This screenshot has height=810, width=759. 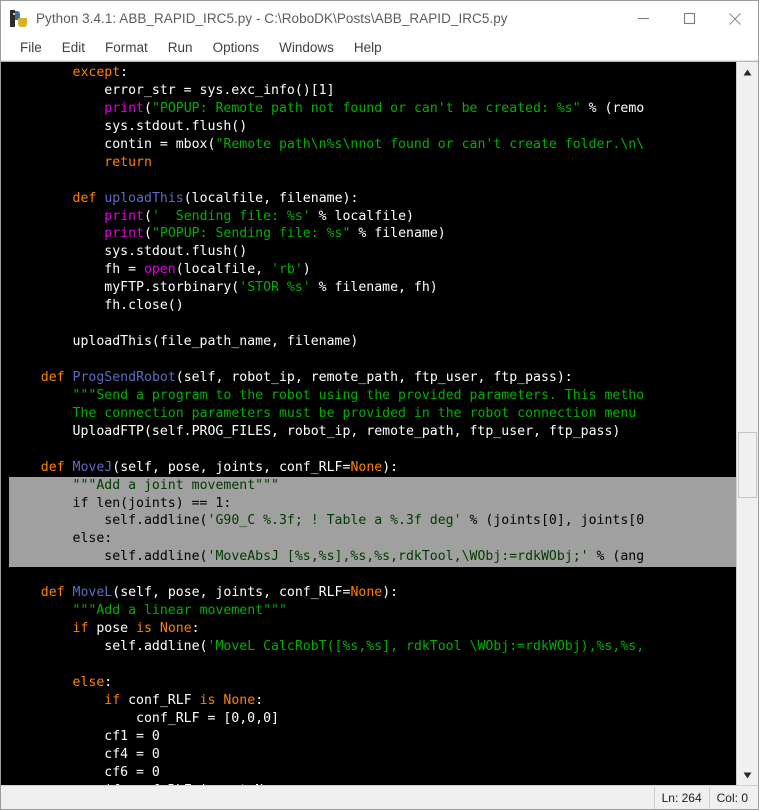 I want to click on code-token: """Add a joint movement""", so click(x=175, y=485).